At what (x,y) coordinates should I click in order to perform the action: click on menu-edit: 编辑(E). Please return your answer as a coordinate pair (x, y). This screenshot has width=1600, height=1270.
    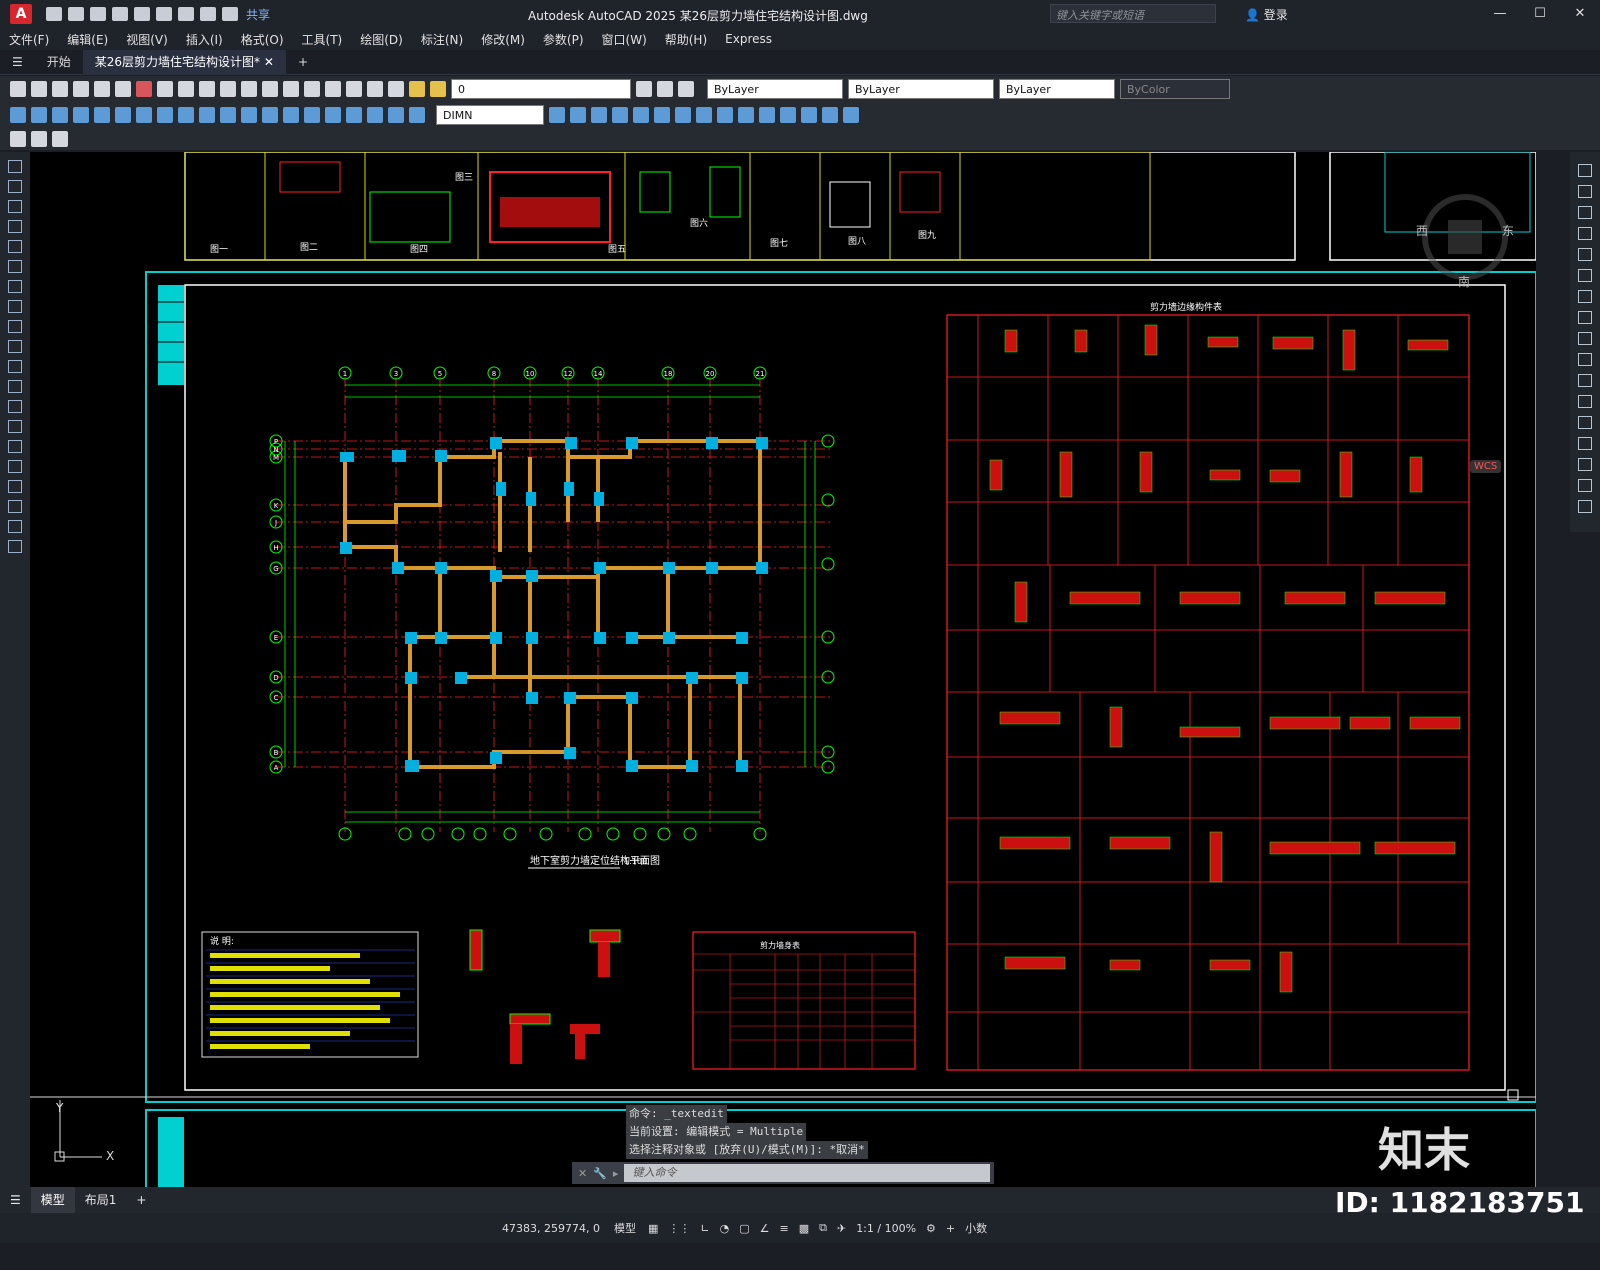
    Looking at the image, I should click on (87, 39).